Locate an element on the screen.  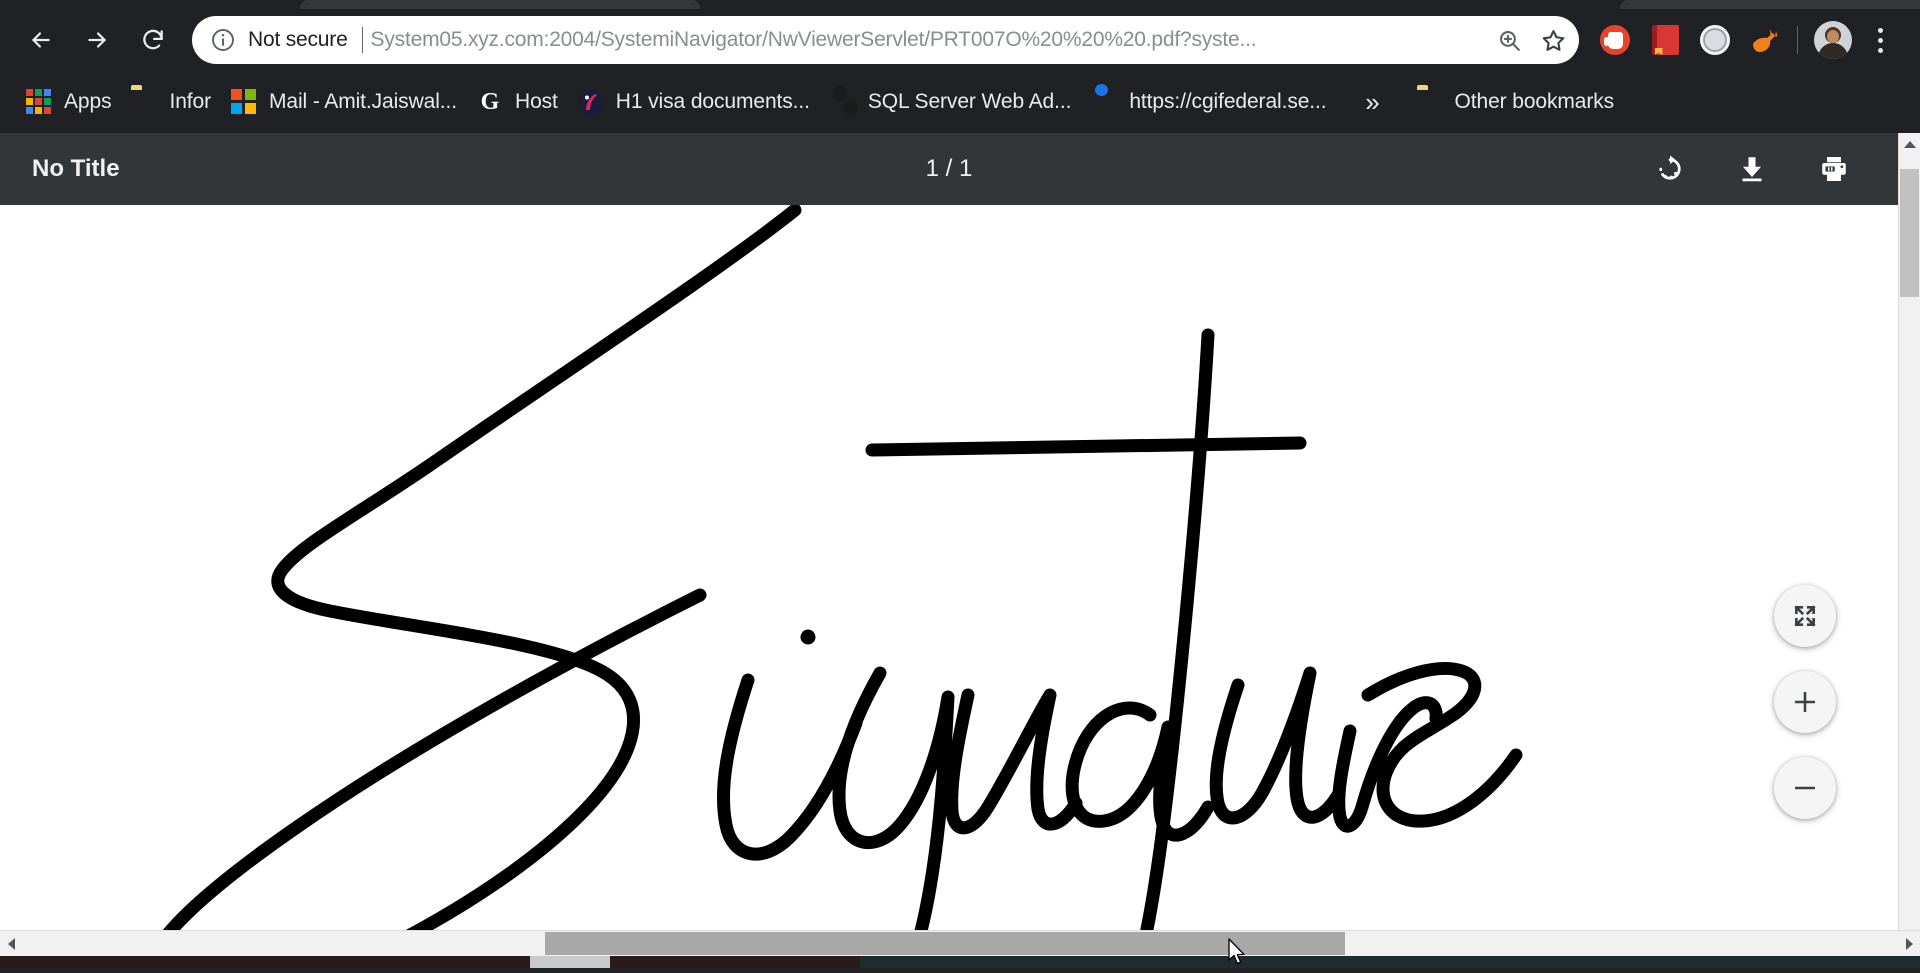
browser-tab-other is located at coordinates (1770, 4).